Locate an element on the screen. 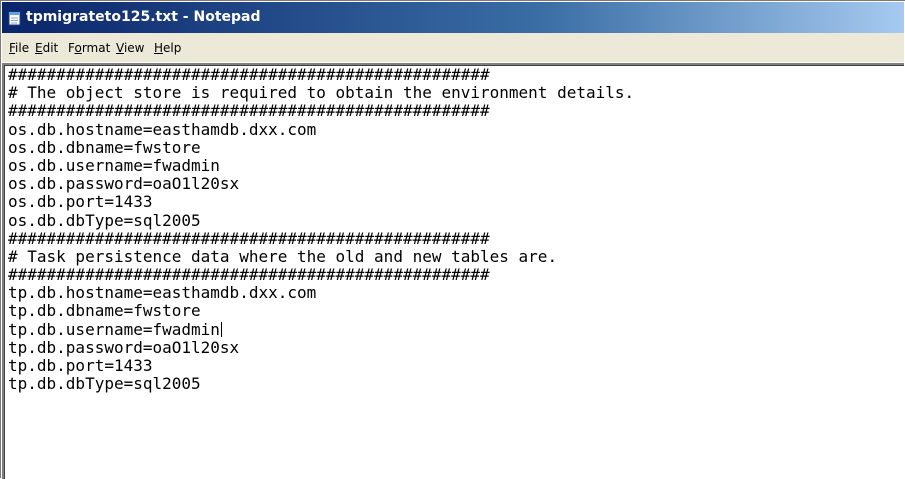 The width and height of the screenshot is (905, 479). menu-view: View is located at coordinates (130, 48).